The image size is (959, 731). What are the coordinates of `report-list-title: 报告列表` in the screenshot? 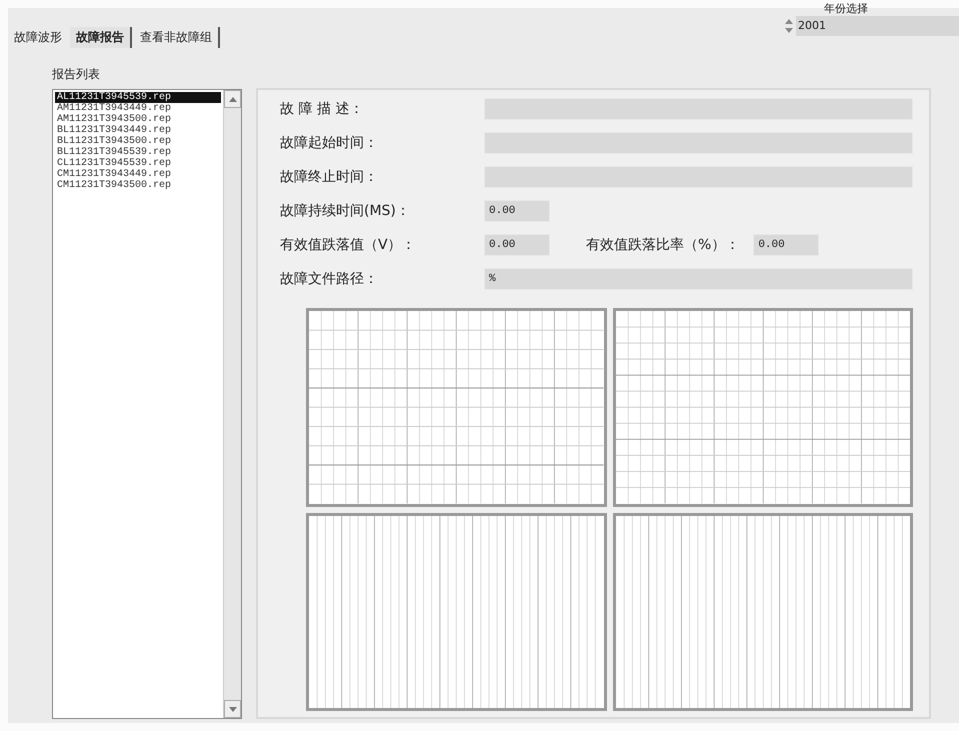 It's located at (76, 74).